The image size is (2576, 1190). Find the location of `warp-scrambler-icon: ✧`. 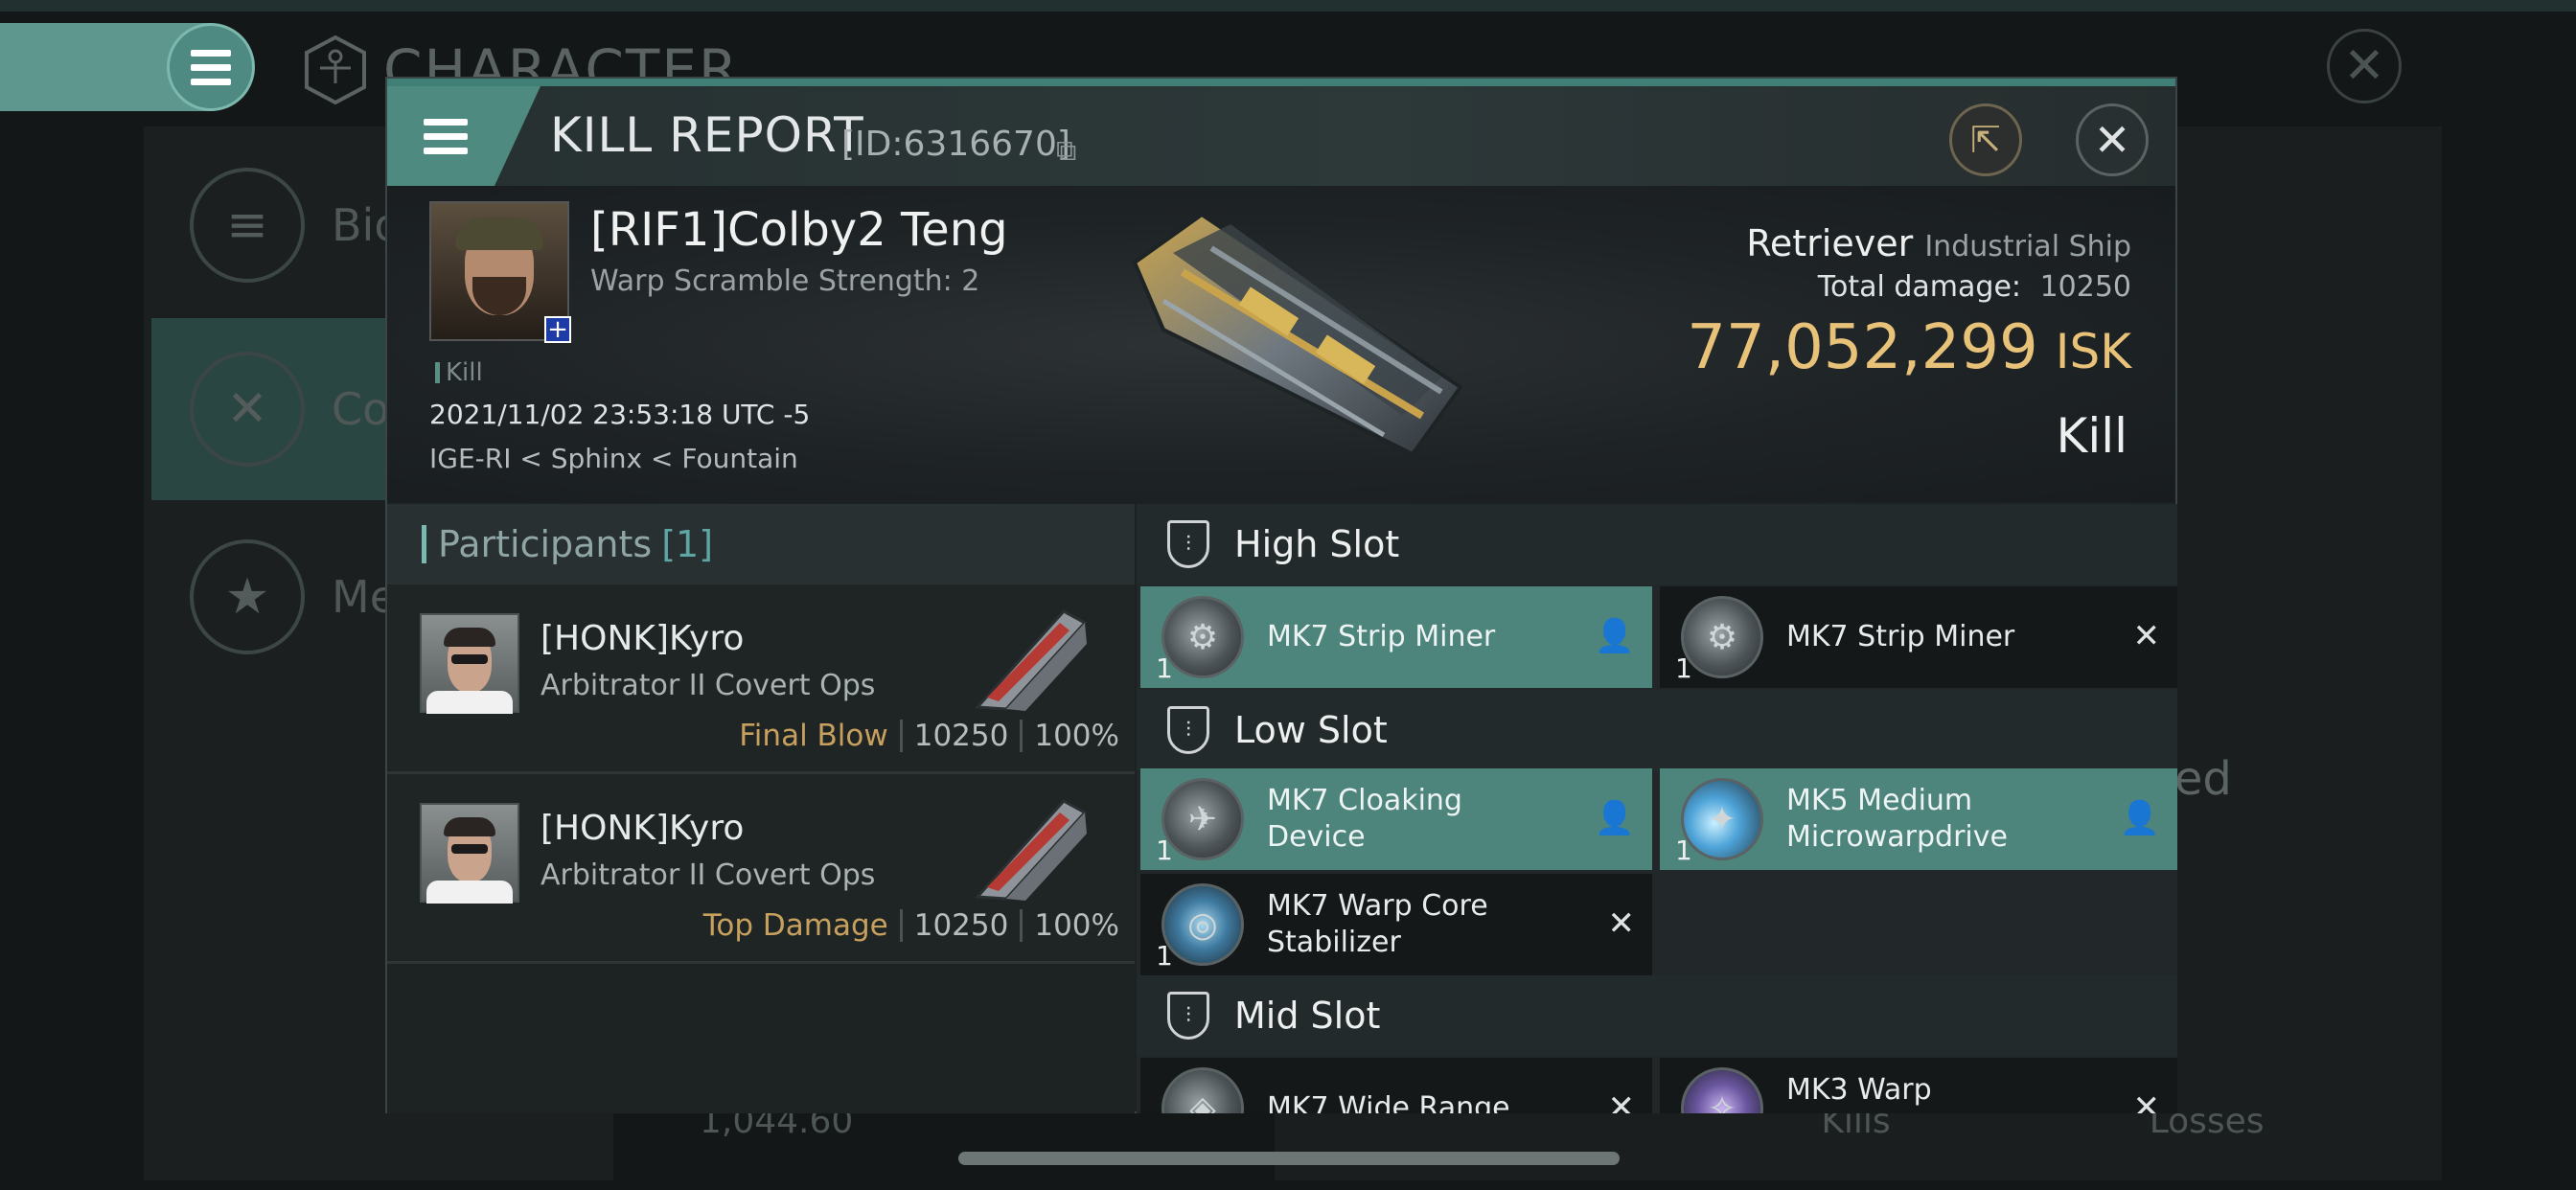

warp-scrambler-icon: ✧ is located at coordinates (1722, 1090).